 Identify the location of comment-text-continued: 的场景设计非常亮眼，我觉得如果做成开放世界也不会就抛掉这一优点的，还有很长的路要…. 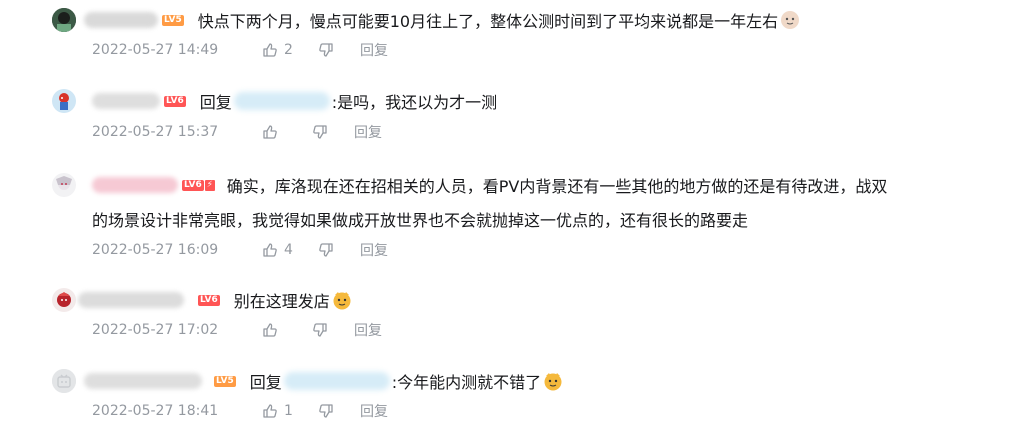
(420, 220).